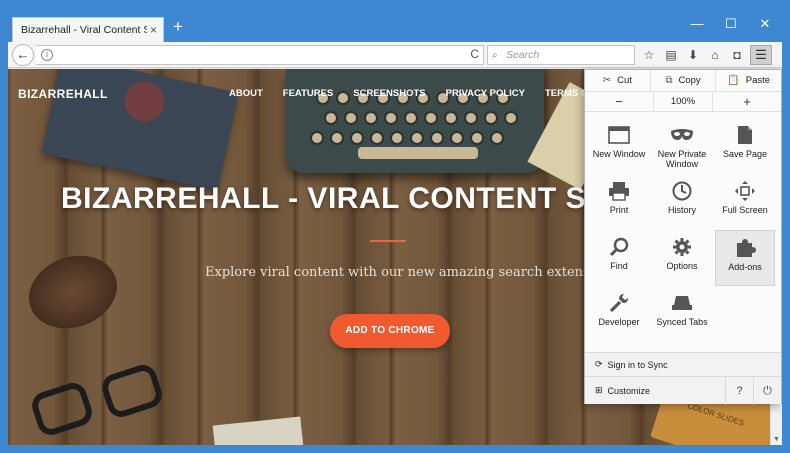 This screenshot has width=790, height=453. Describe the element at coordinates (681, 210) in the screenshot. I see `history-label: History` at that location.